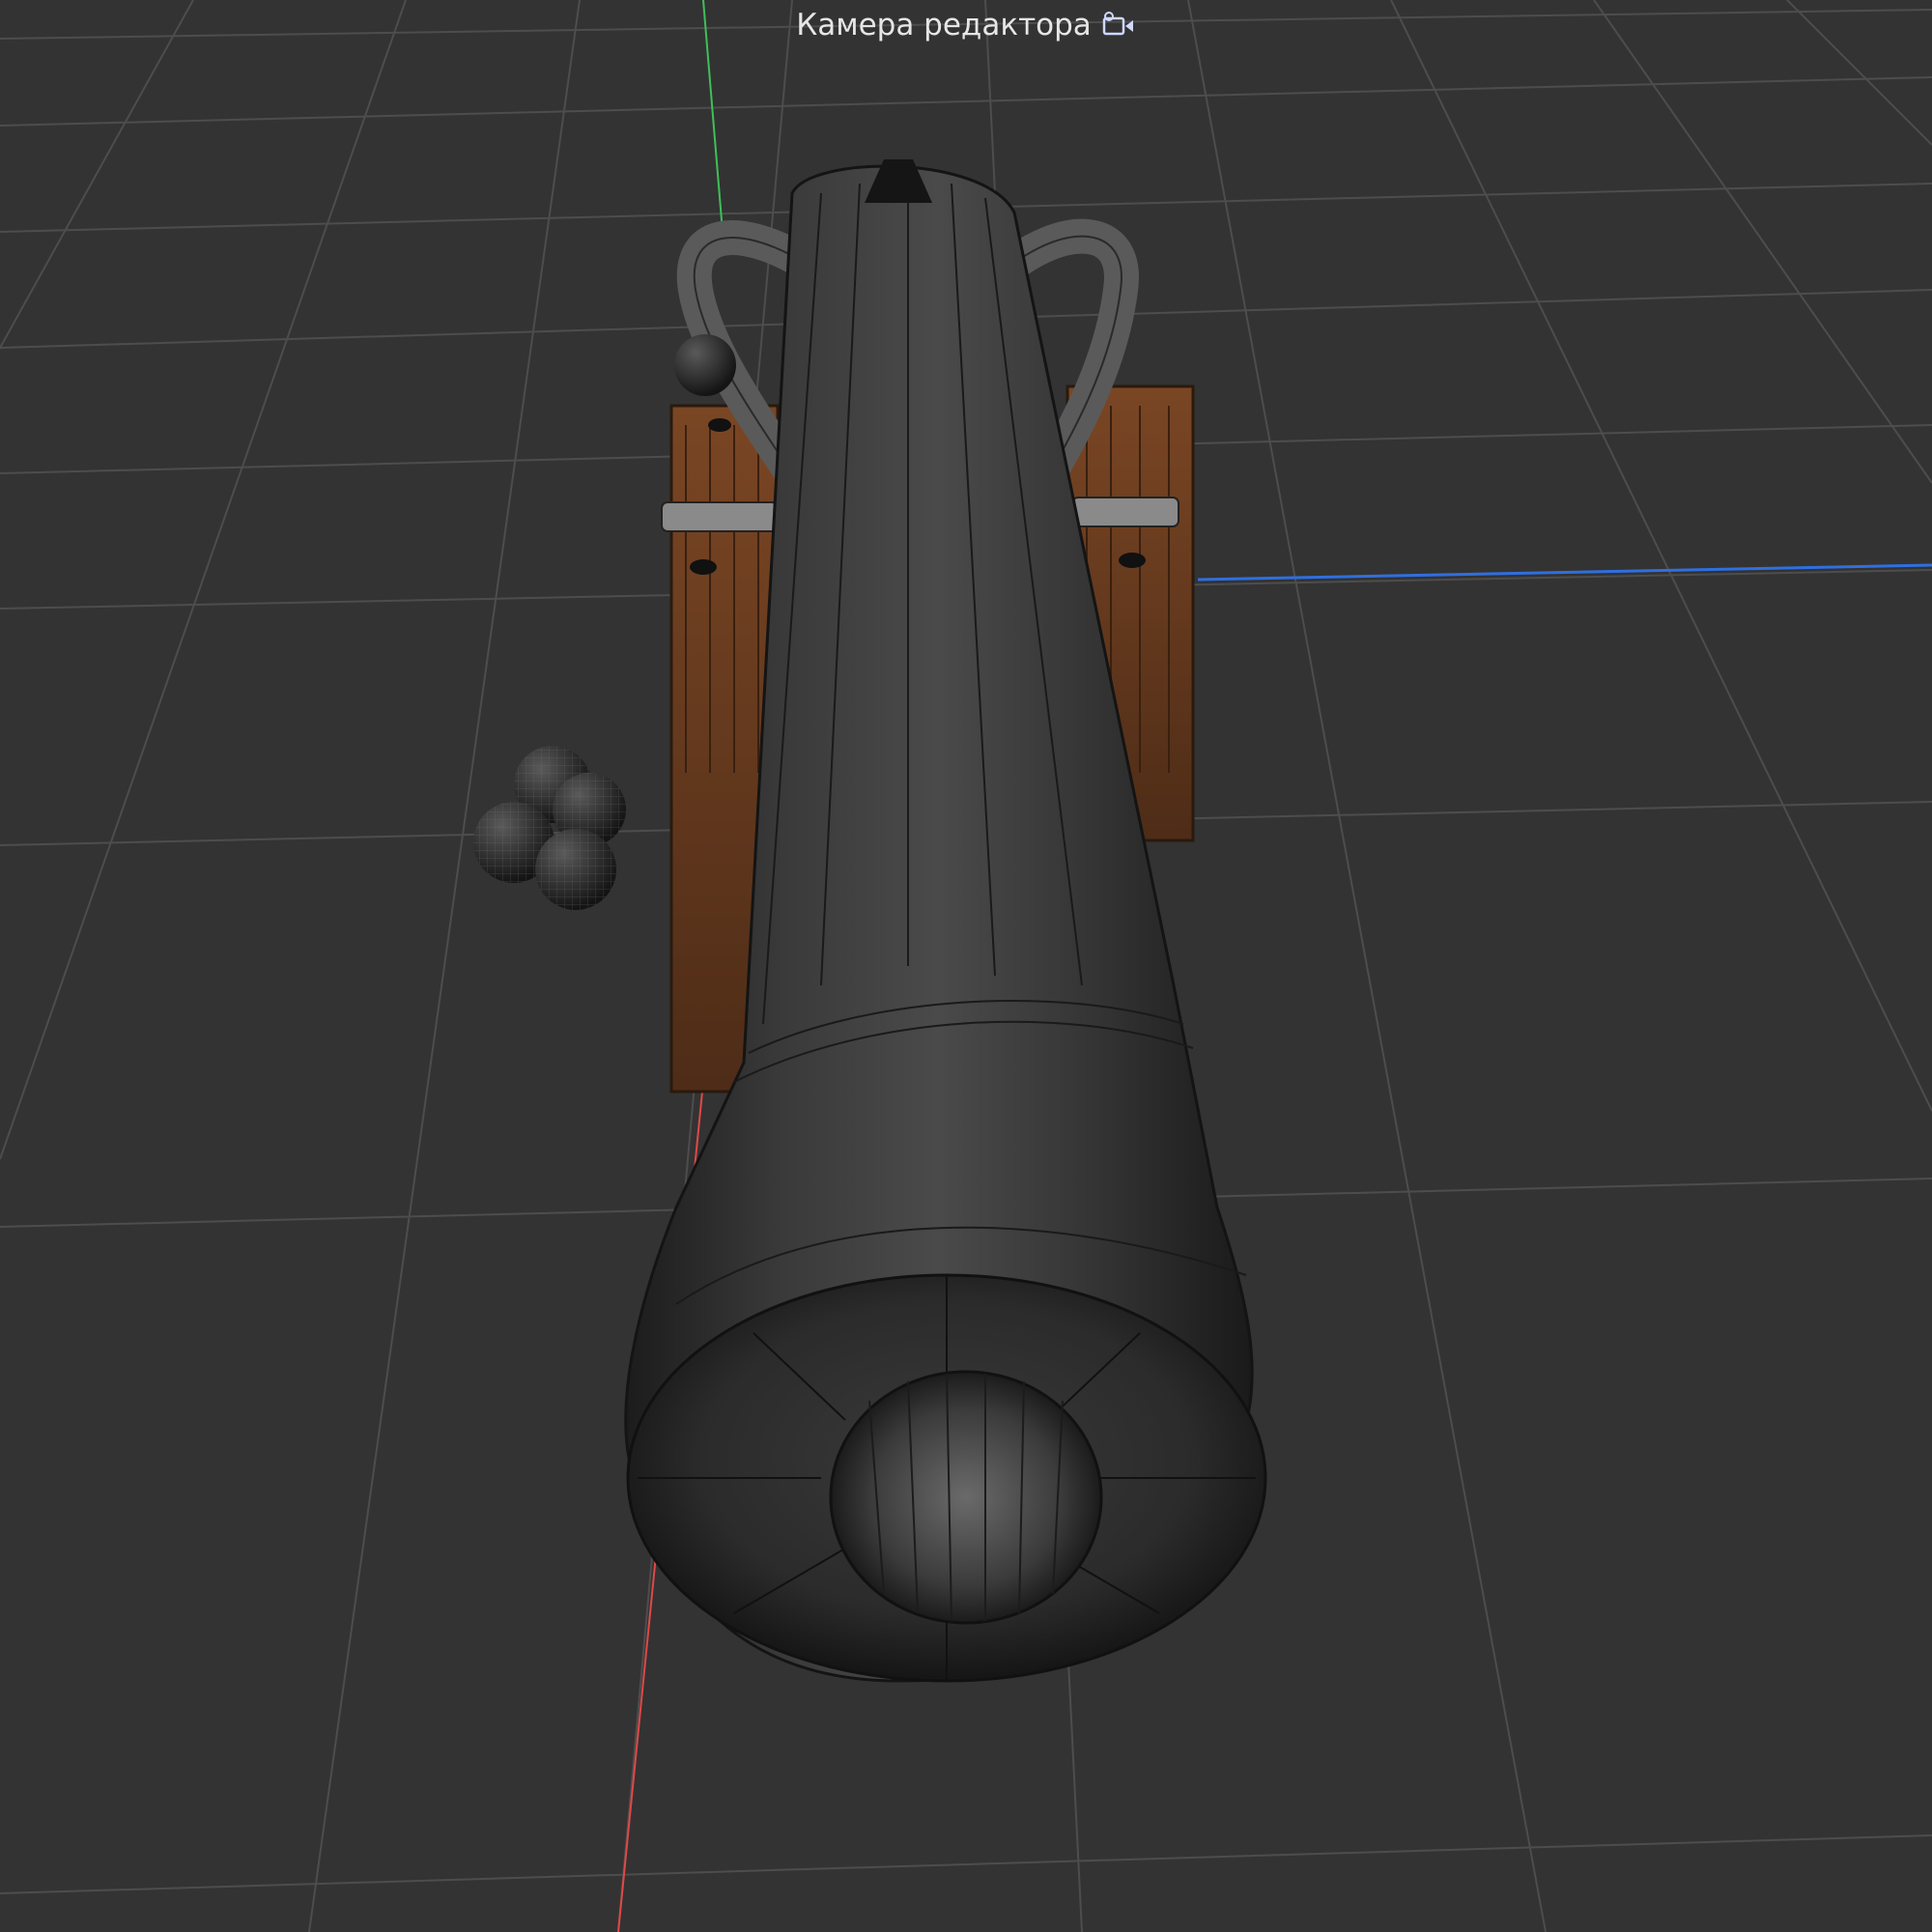 Image resolution: width=1932 pixels, height=1932 pixels. I want to click on video-camera-icon, so click(1118, 25).